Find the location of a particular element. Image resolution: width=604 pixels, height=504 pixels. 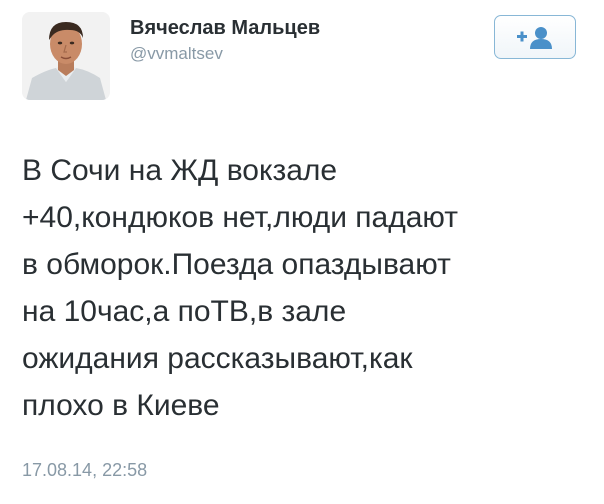

tweet-text-line: В Сочи на ЖД вокзале is located at coordinates (180, 170).